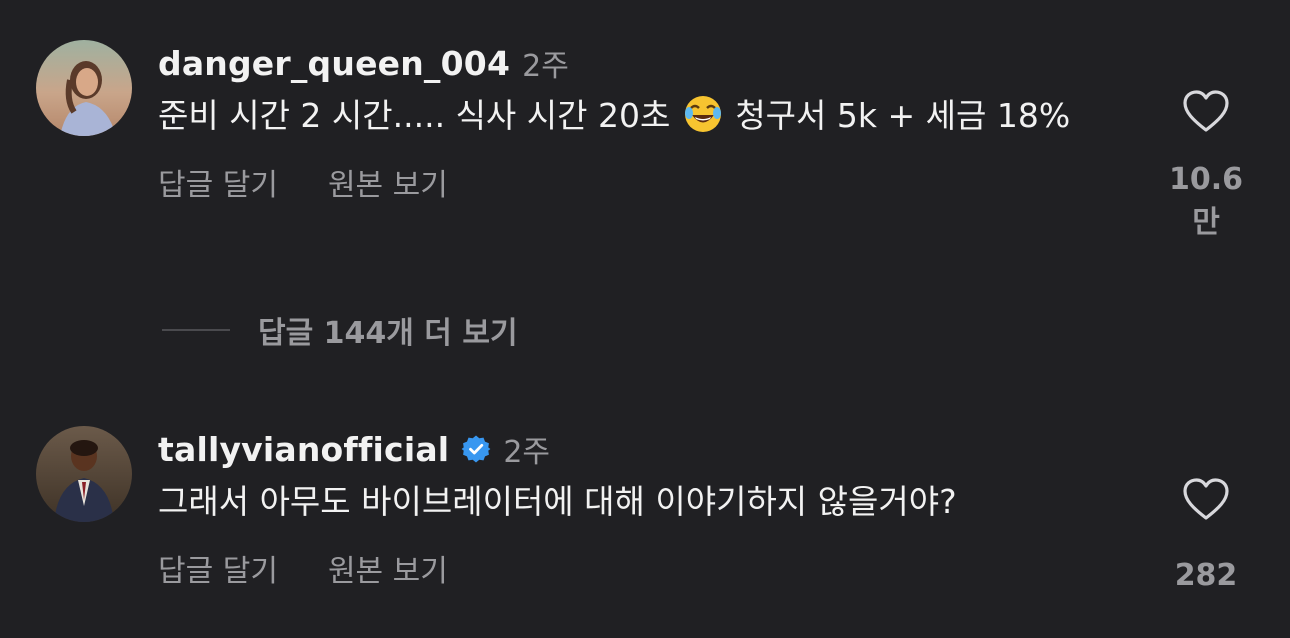 This screenshot has height=638, width=1290. What do you see at coordinates (388, 333) in the screenshot?
I see `view-more-replies-label: 답글 144개 더 보기` at bounding box center [388, 333].